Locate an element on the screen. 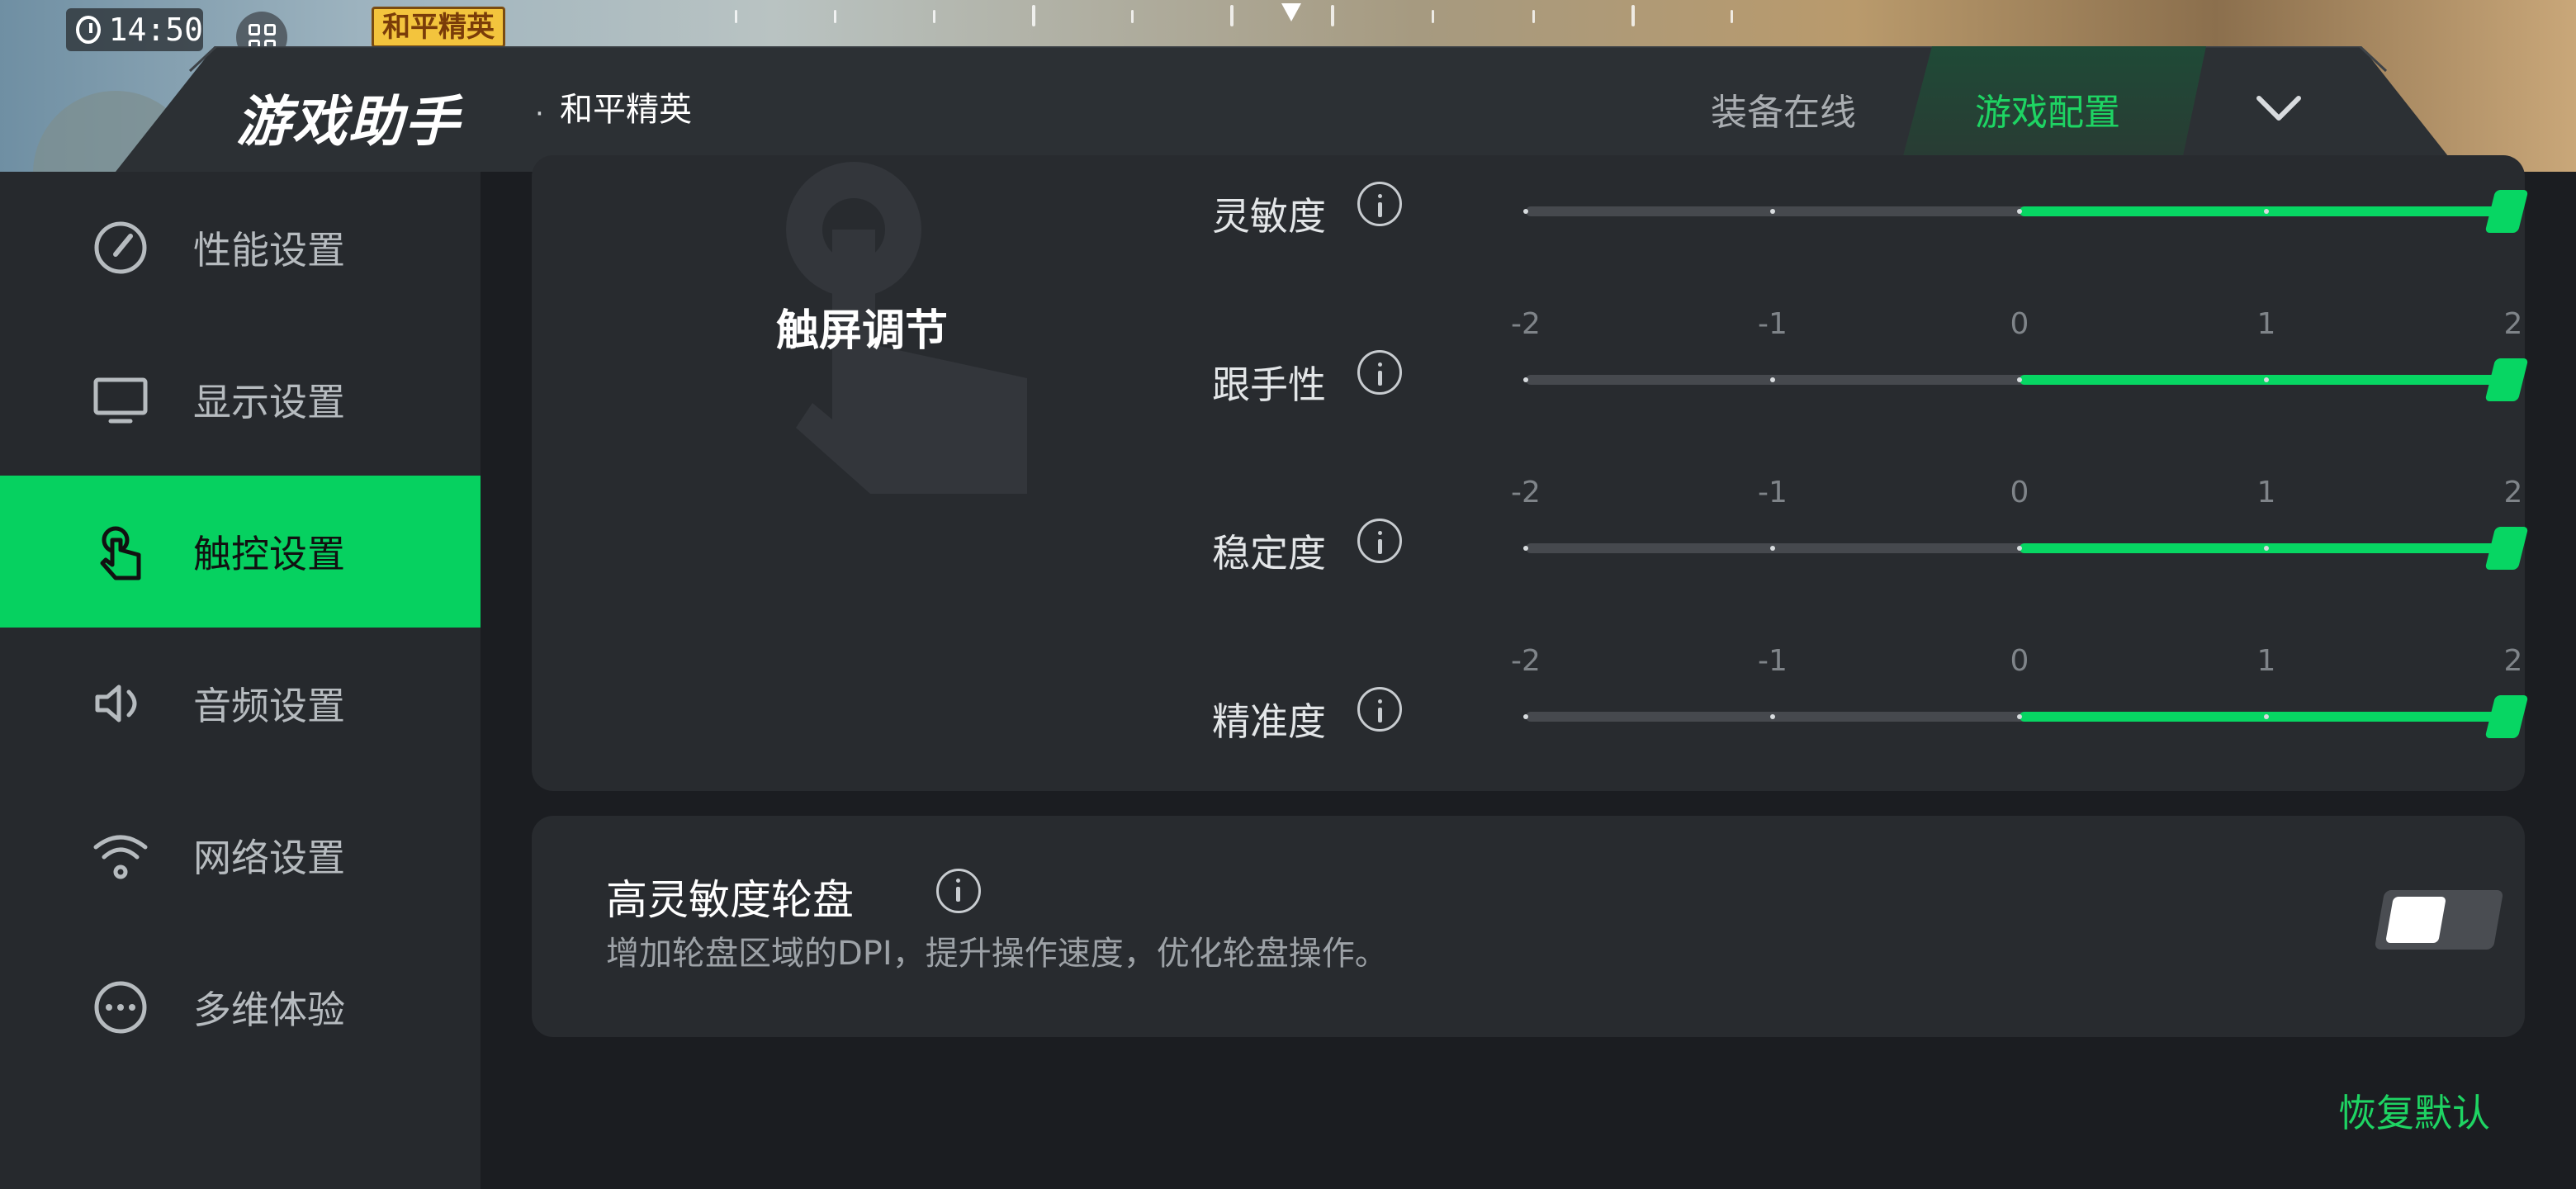  game-logo: 和平精英 is located at coordinates (438, 27).